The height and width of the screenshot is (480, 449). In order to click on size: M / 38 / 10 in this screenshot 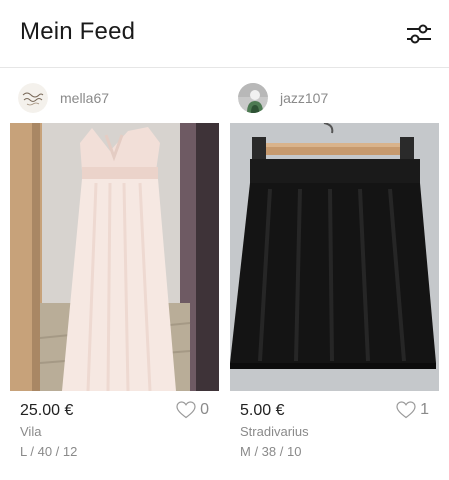, I will do `click(271, 451)`.